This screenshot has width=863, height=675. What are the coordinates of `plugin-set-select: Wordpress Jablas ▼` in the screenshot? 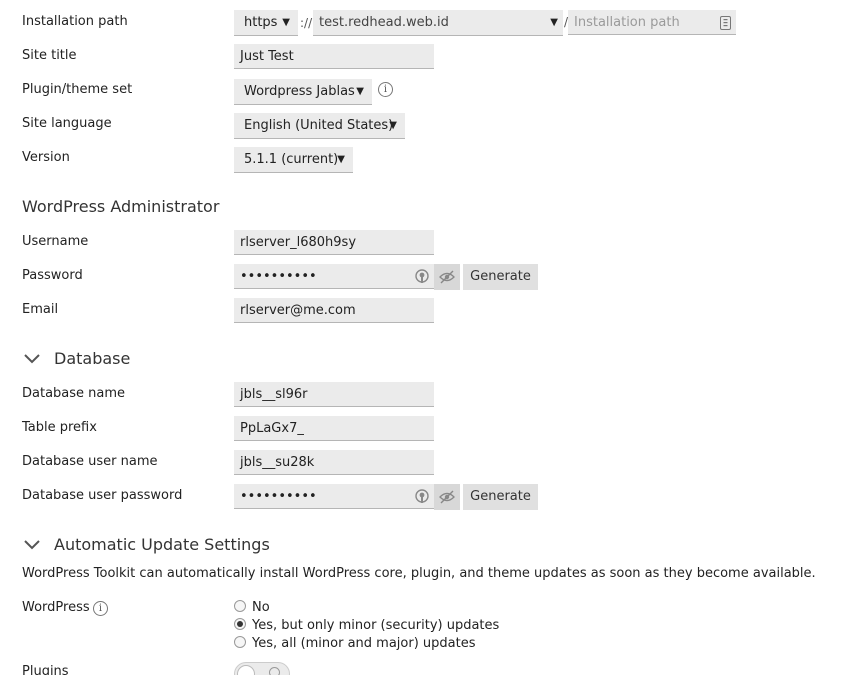 It's located at (303, 92).